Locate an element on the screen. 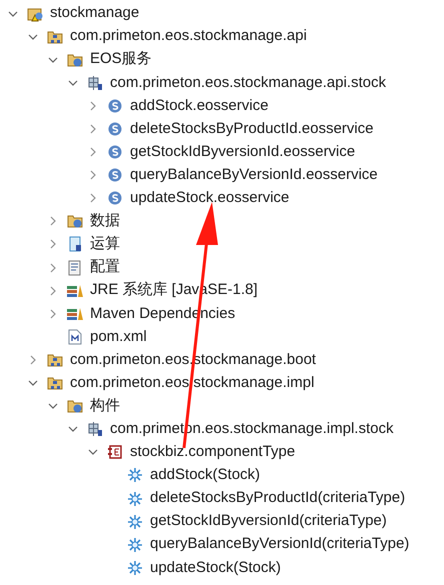 This screenshot has height=585, width=444. tree-item-label: 运算 is located at coordinates (105, 244).